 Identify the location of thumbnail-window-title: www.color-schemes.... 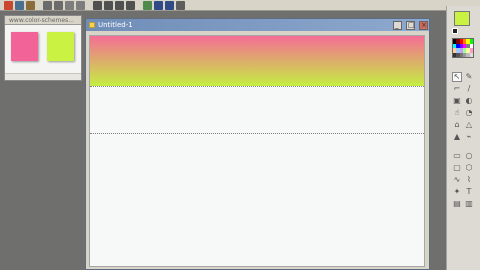
(43, 20).